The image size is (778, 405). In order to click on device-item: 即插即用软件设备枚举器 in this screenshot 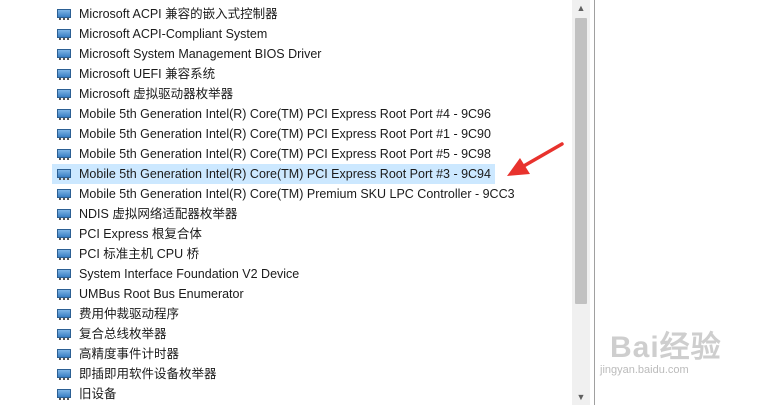, I will do `click(136, 374)`.